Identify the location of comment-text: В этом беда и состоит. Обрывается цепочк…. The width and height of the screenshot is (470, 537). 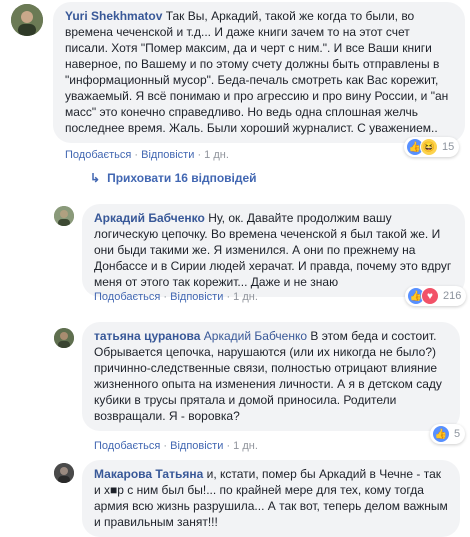
(268, 376).